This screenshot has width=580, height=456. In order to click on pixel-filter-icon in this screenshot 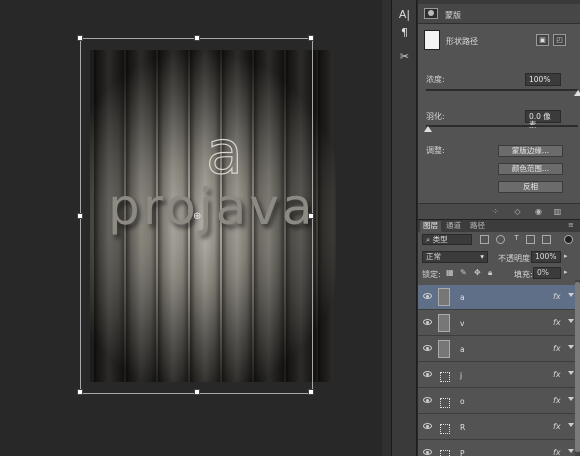, I will do `click(484, 239)`.